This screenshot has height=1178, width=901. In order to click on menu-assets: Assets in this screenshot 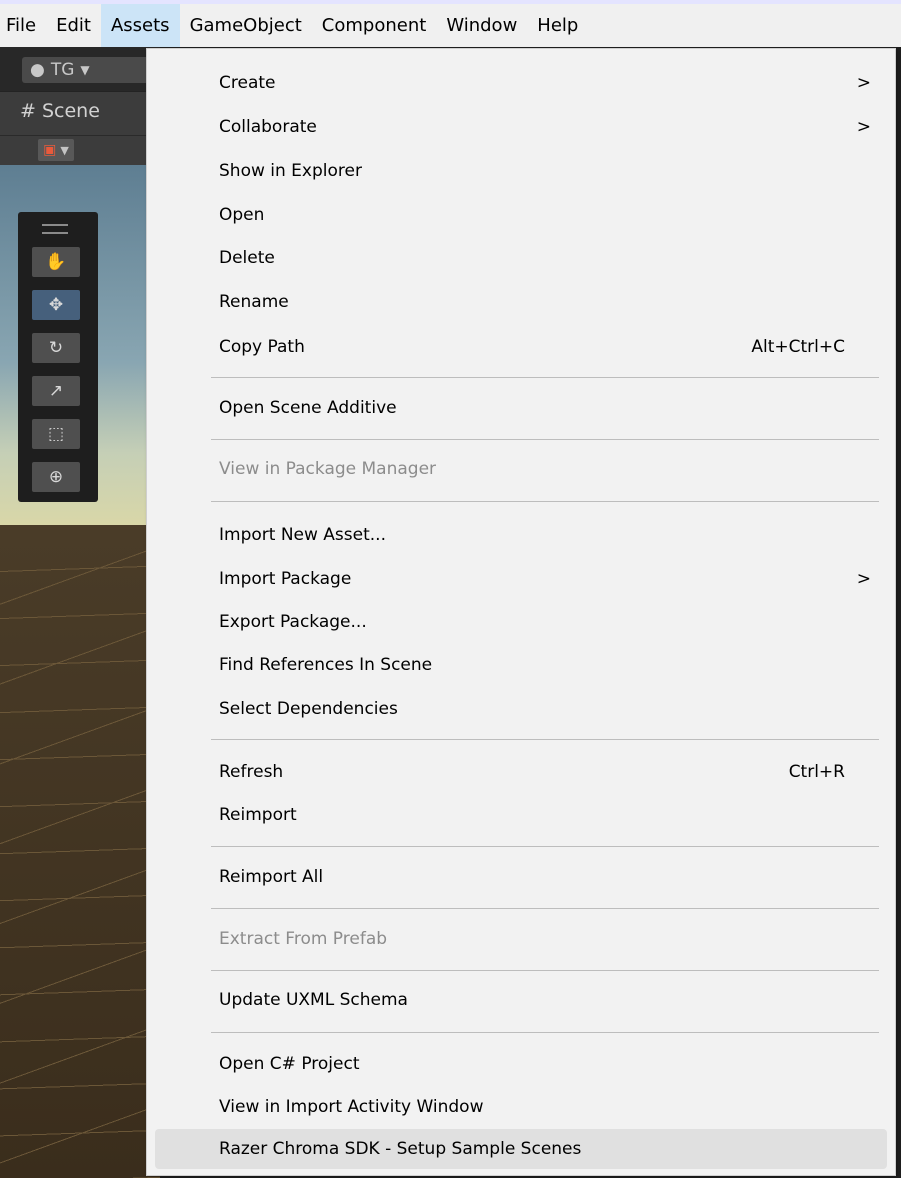, I will do `click(140, 25)`.